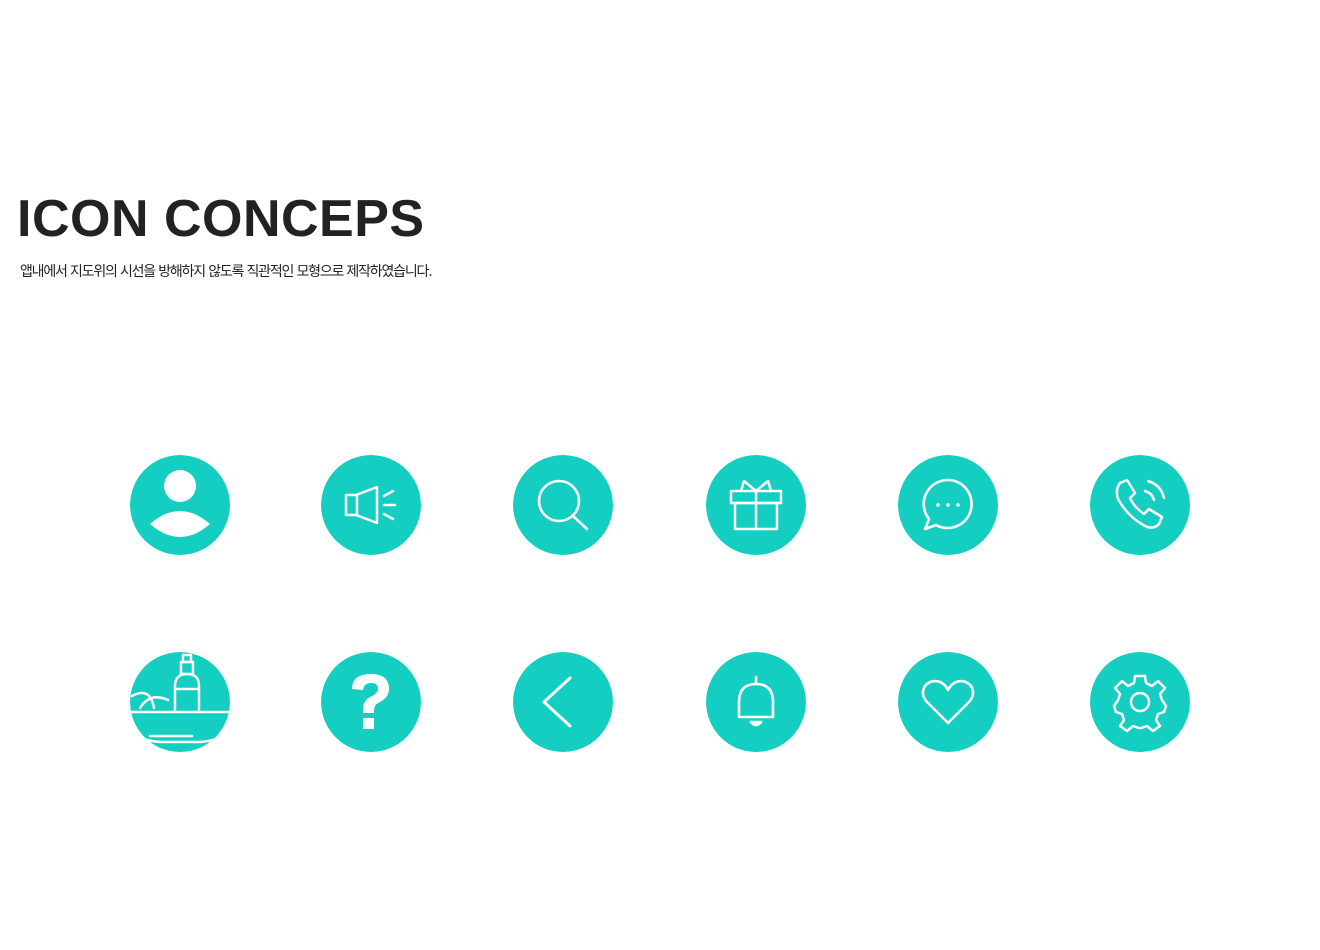 This screenshot has height=950, width=1320. I want to click on settings-icon, so click(1140, 702).